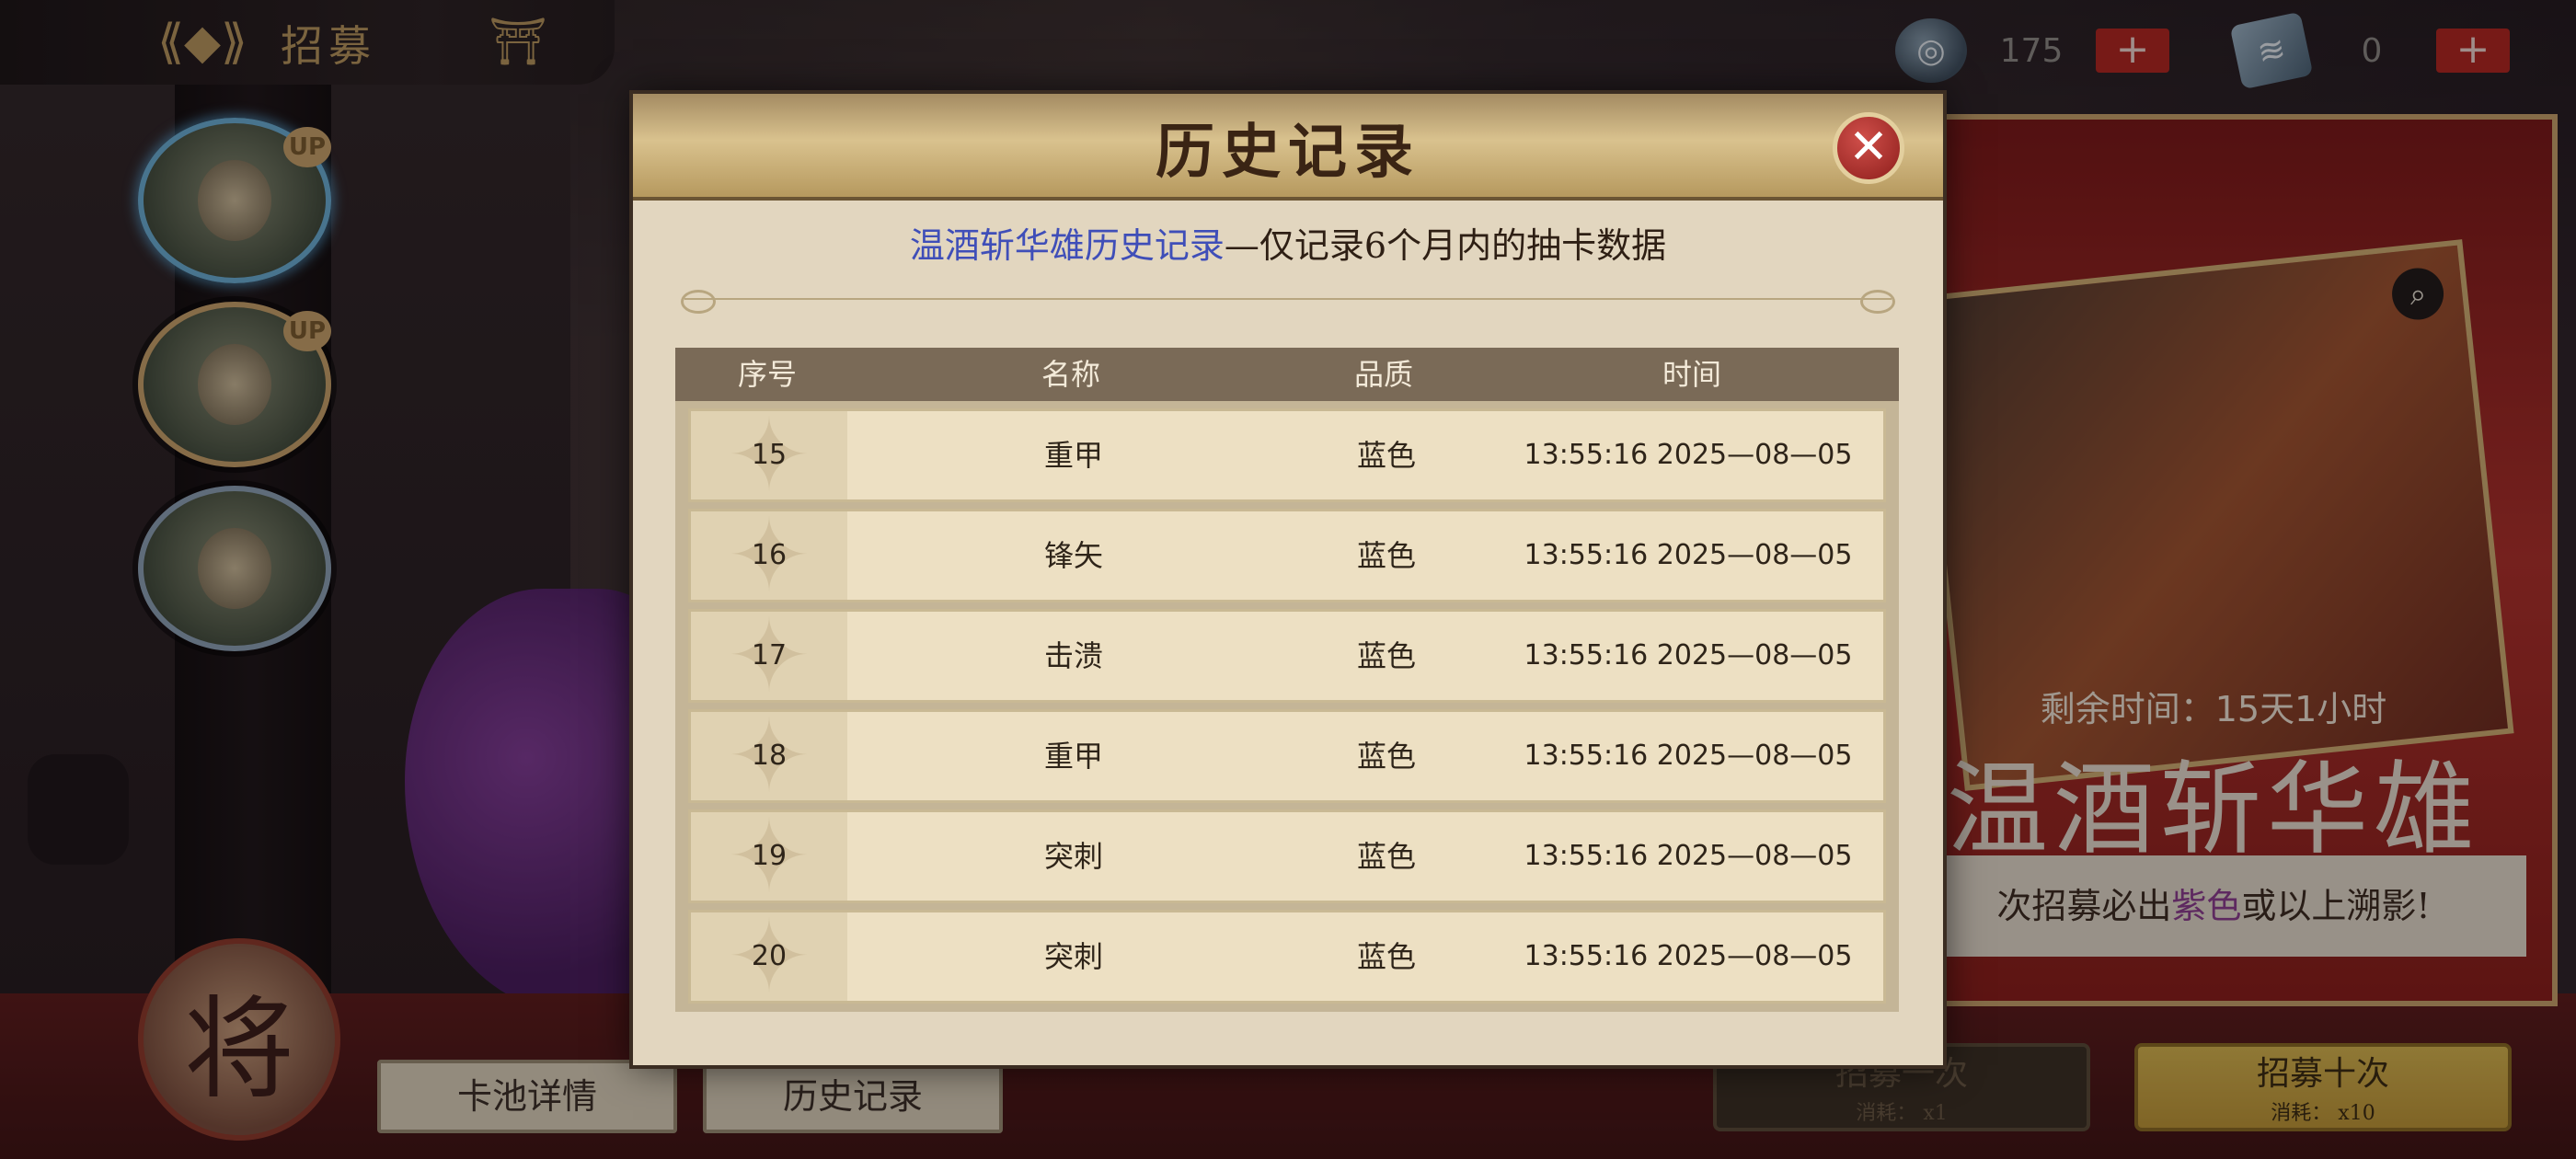 Image resolution: width=2576 pixels, height=1159 pixels. I want to click on close-icon: ✕, so click(1868, 147).